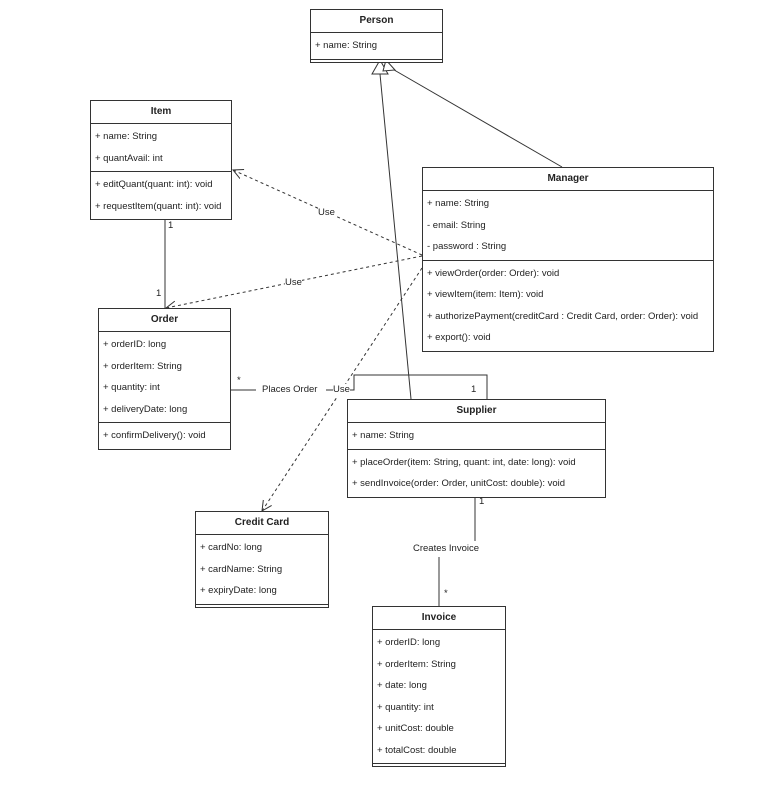  Describe the element at coordinates (262, 523) in the screenshot. I see `class-title: Credit Card` at that location.